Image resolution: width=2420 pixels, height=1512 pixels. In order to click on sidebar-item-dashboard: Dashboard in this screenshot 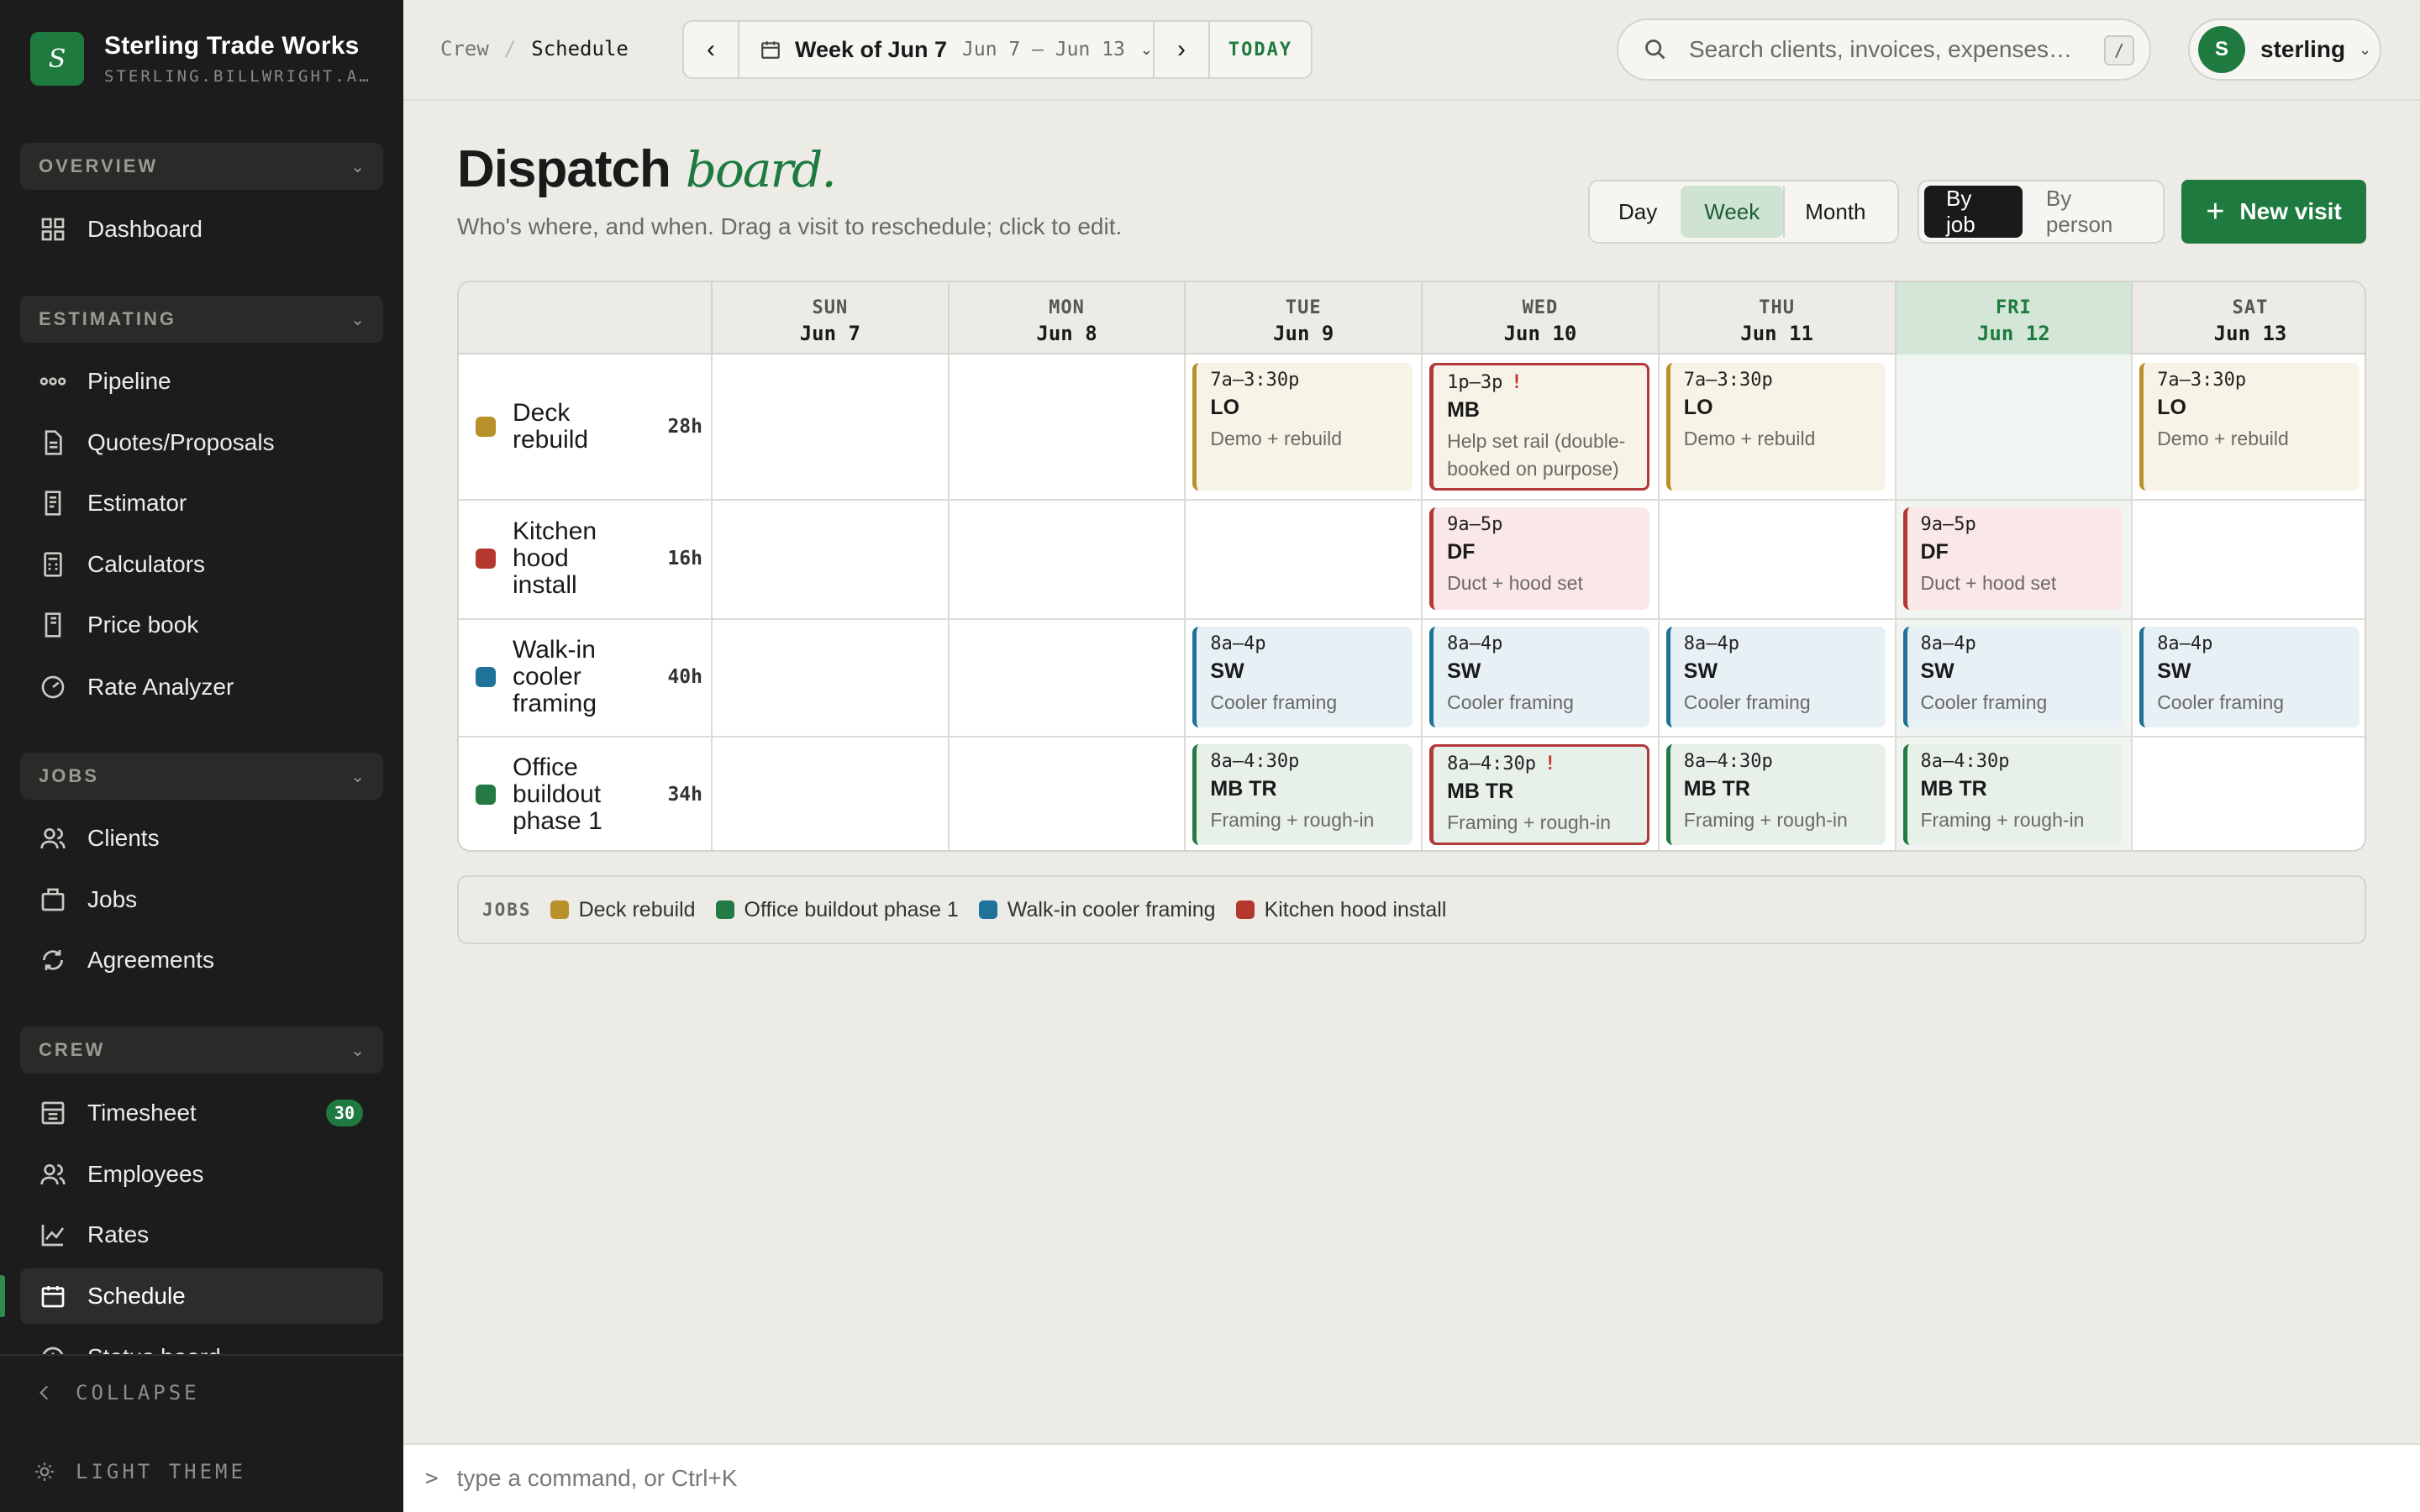, I will do `click(202, 229)`.